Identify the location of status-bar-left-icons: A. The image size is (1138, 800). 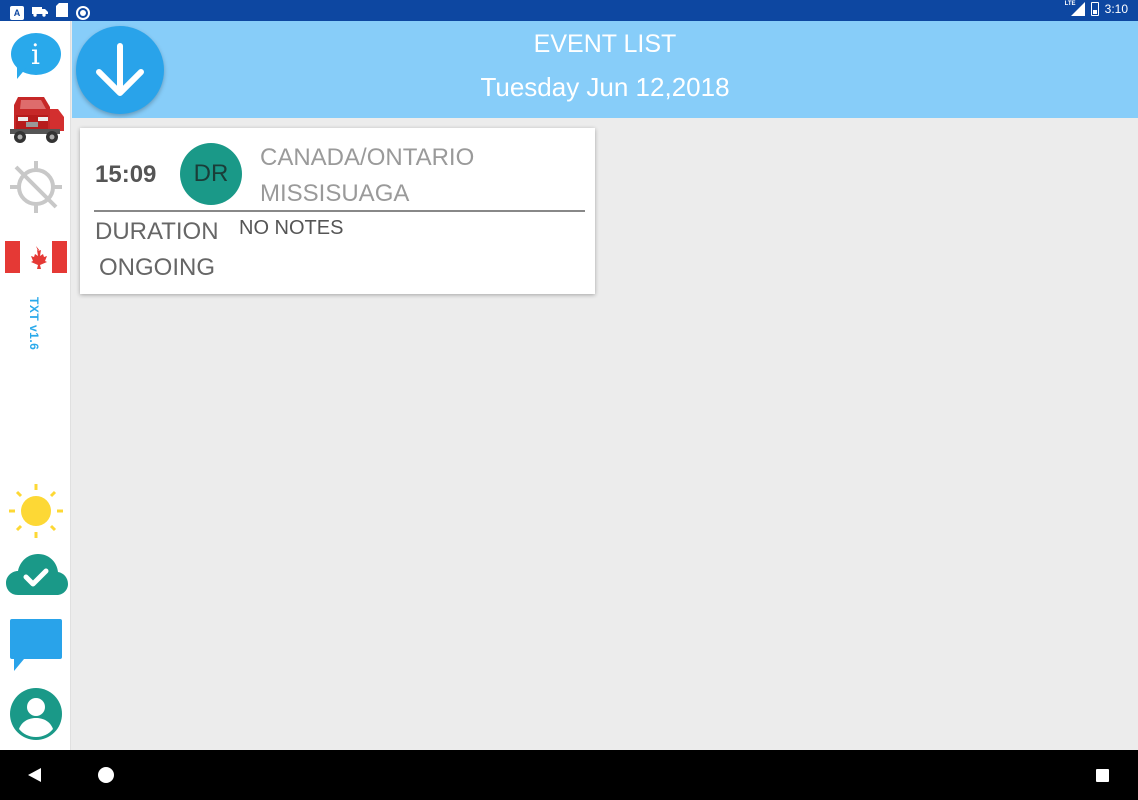
(50, 12).